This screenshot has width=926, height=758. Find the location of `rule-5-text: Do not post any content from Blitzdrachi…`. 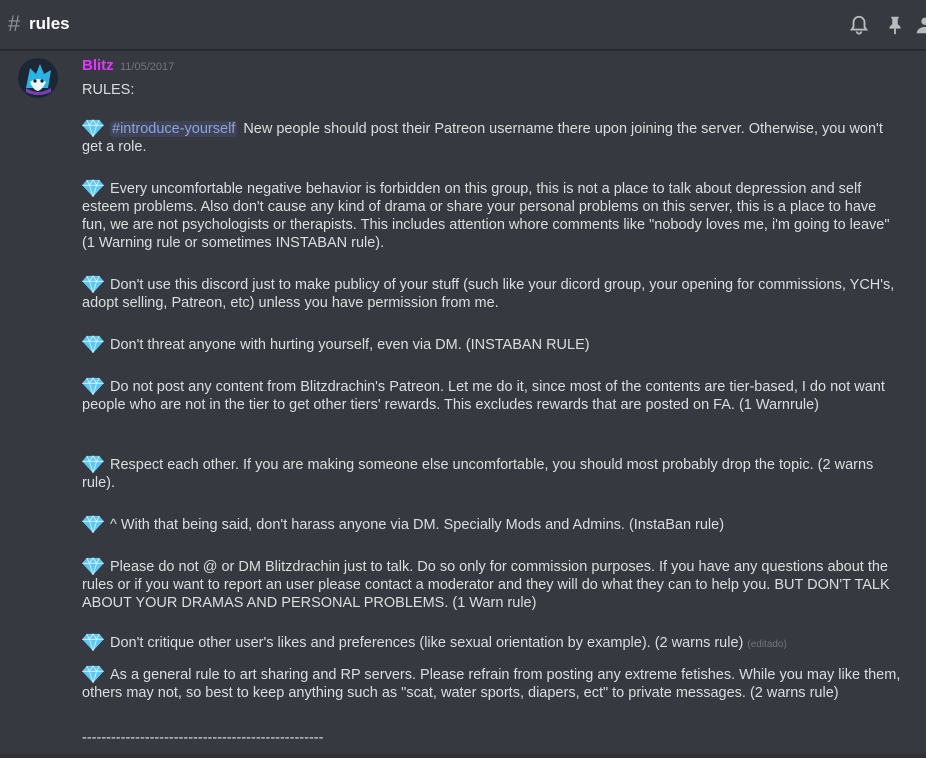

rule-5-text: Do not post any content from Blitzdrachi… is located at coordinates (483, 396).